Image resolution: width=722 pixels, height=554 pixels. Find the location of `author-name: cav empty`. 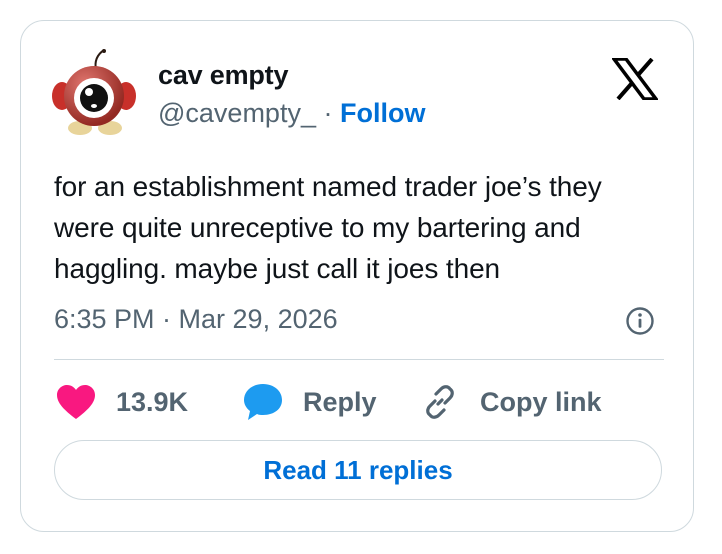

author-name: cav empty is located at coordinates (223, 75).